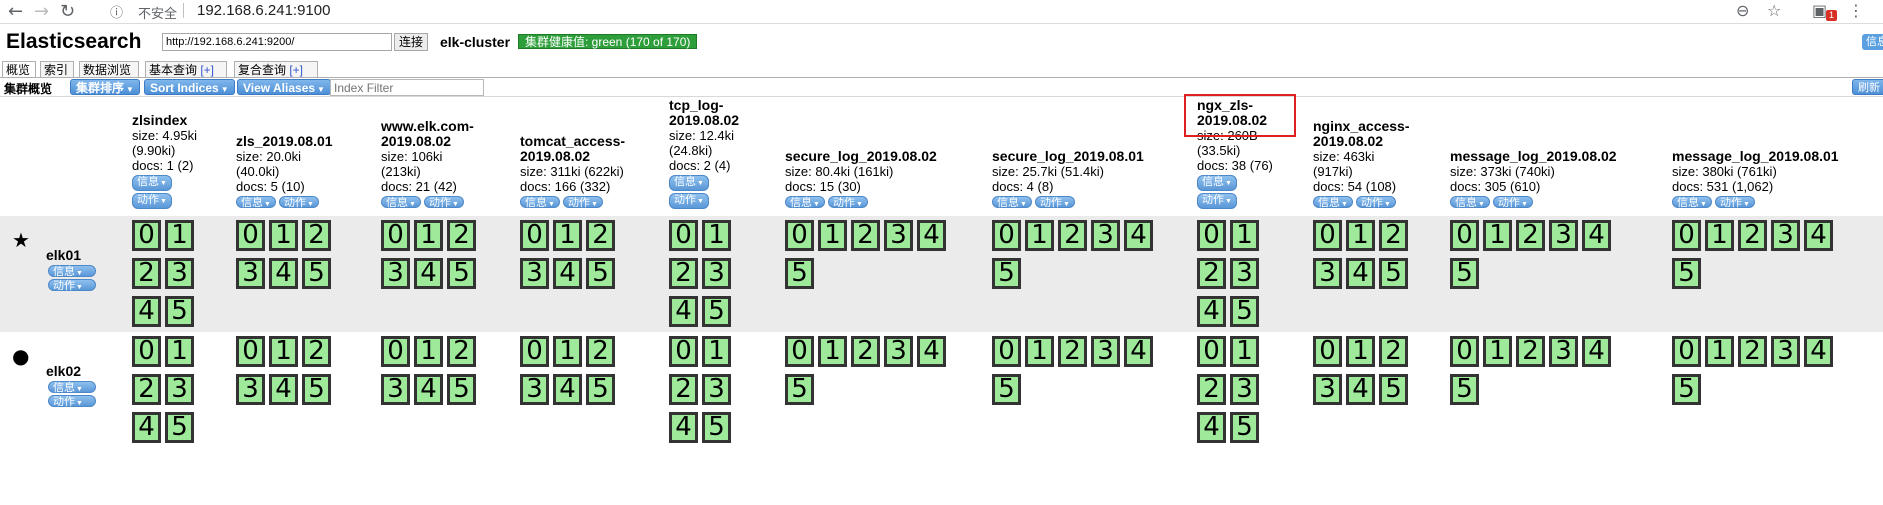 The width and height of the screenshot is (1883, 505). I want to click on address-bar-url: 192.168.6.241:9100, so click(263, 10).